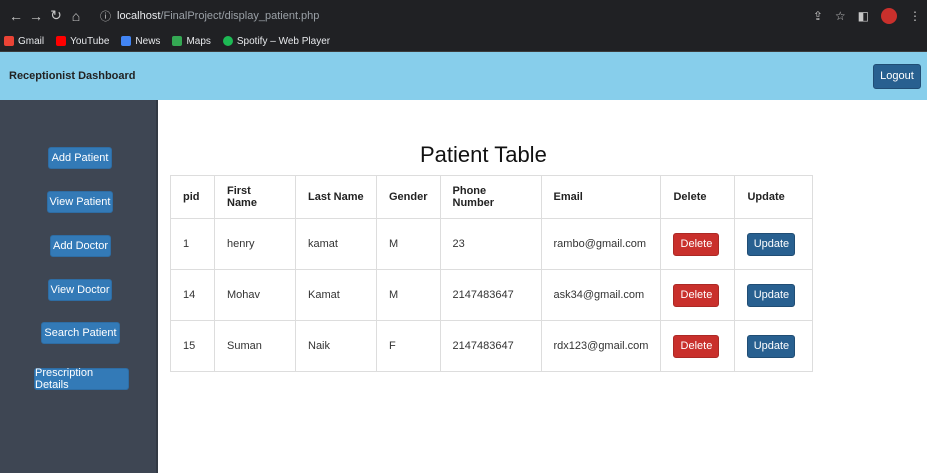  I want to click on maps-icon, so click(177, 41).